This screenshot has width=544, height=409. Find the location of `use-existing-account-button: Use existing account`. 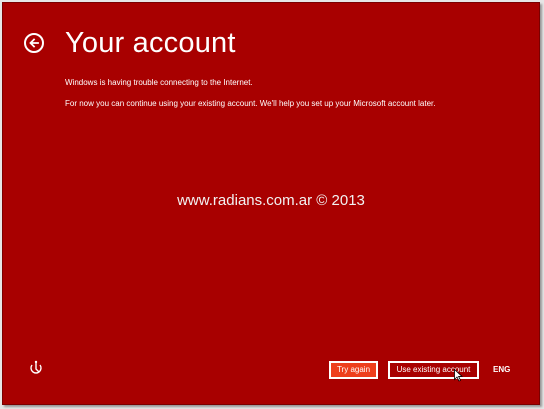

use-existing-account-button: Use existing account is located at coordinates (433, 370).